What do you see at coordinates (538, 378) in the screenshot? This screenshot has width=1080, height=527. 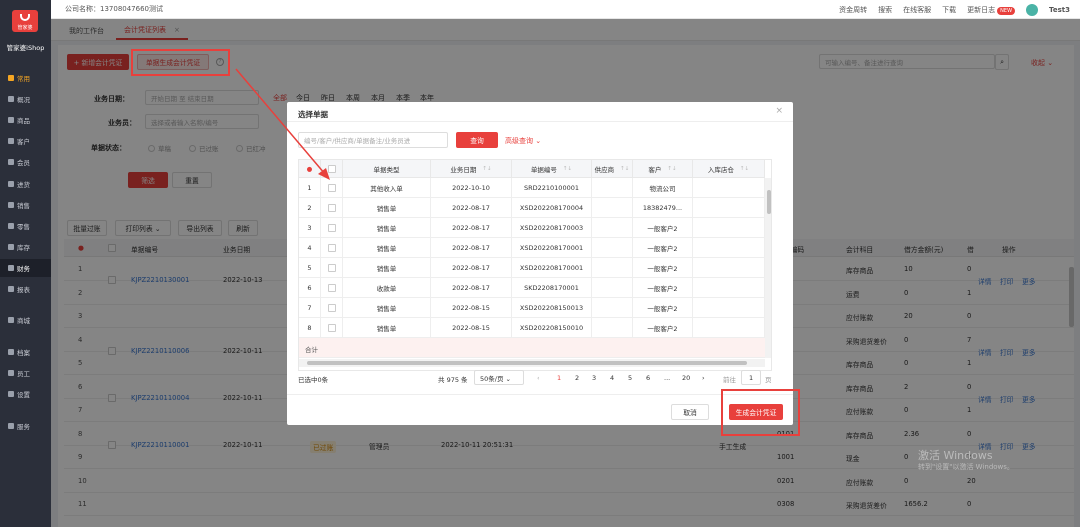 I see `prev-page-icon: ‹` at bounding box center [538, 378].